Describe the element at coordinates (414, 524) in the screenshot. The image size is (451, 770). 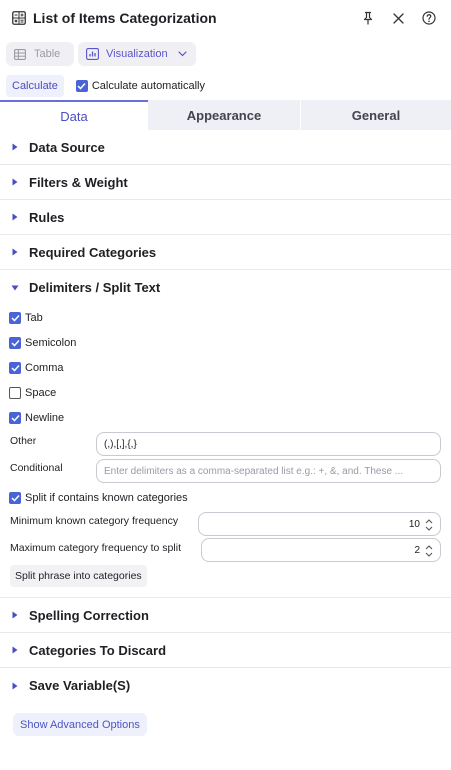
I see `min-frequency-value: 10` at that location.